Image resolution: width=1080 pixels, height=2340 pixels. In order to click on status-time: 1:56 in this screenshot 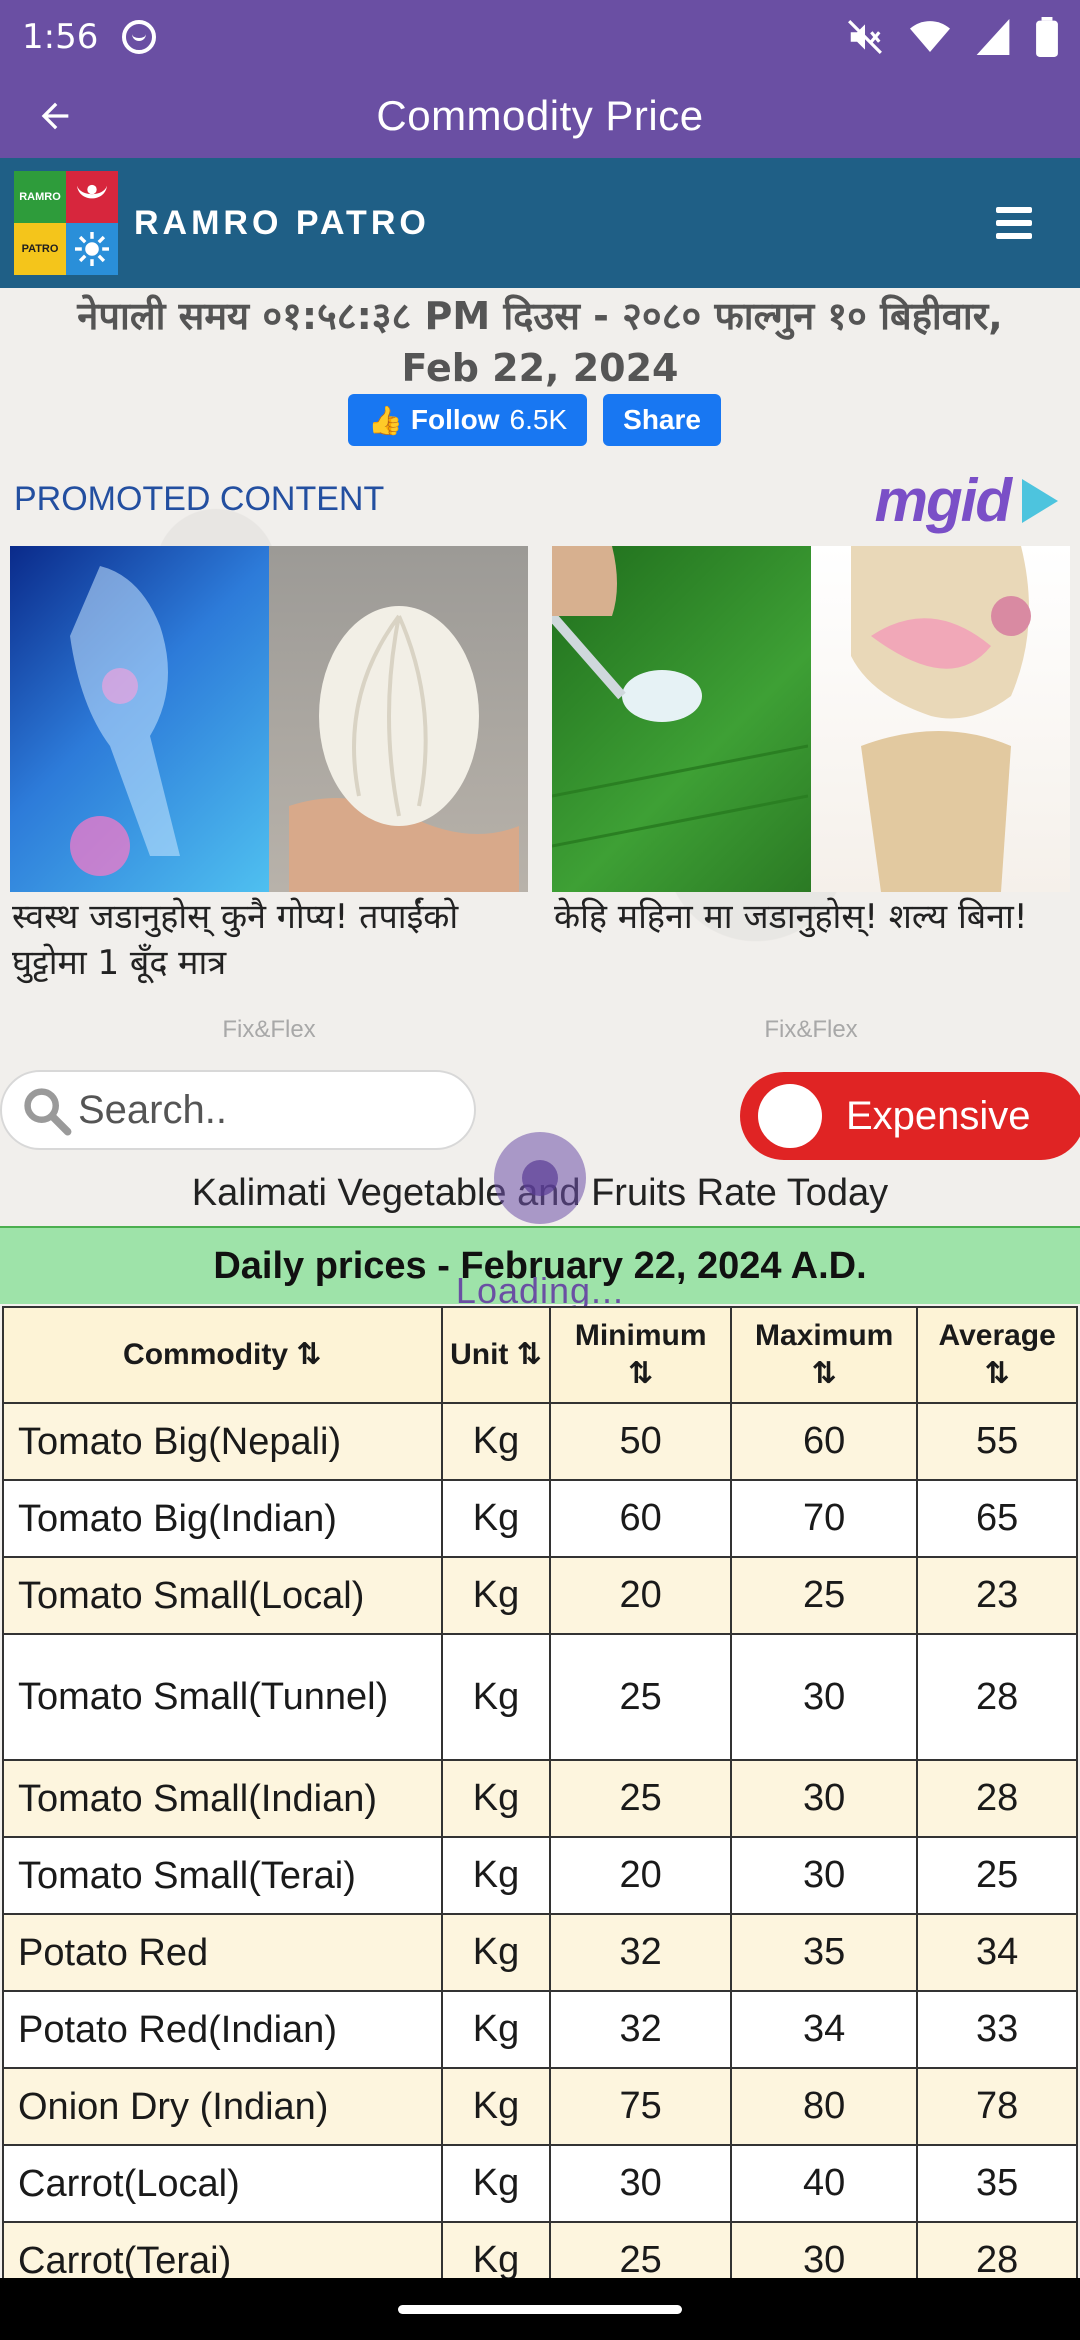, I will do `click(60, 37)`.